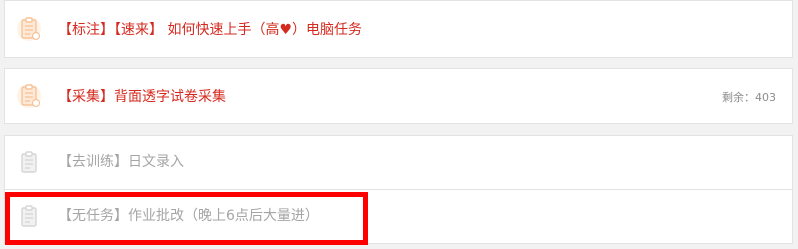  Describe the element at coordinates (121, 162) in the screenshot. I see `task-title: 【去训练】日文录入` at that location.